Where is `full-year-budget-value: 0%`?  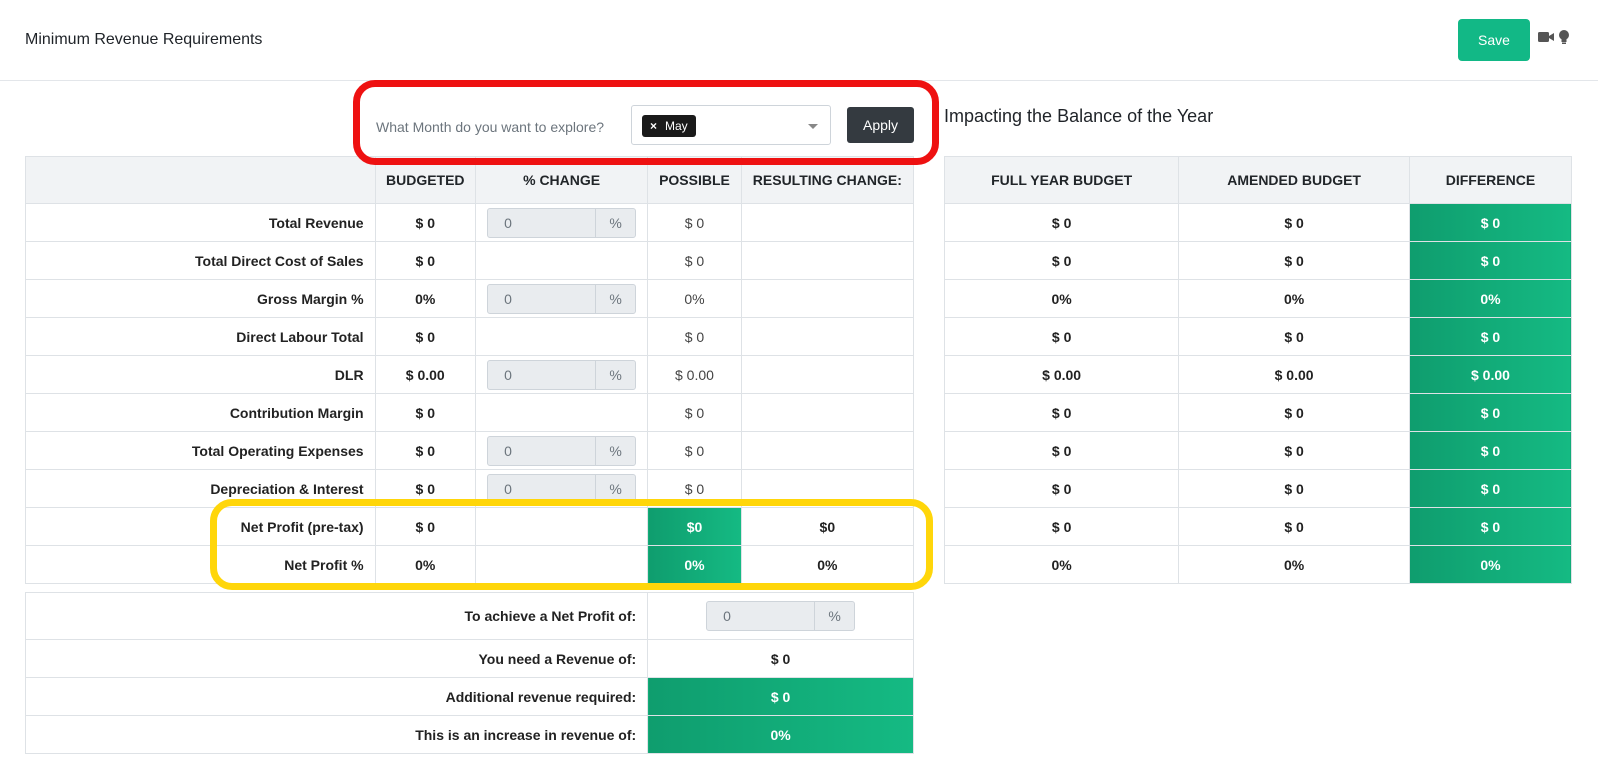
full-year-budget-value: 0% is located at coordinates (1061, 298).